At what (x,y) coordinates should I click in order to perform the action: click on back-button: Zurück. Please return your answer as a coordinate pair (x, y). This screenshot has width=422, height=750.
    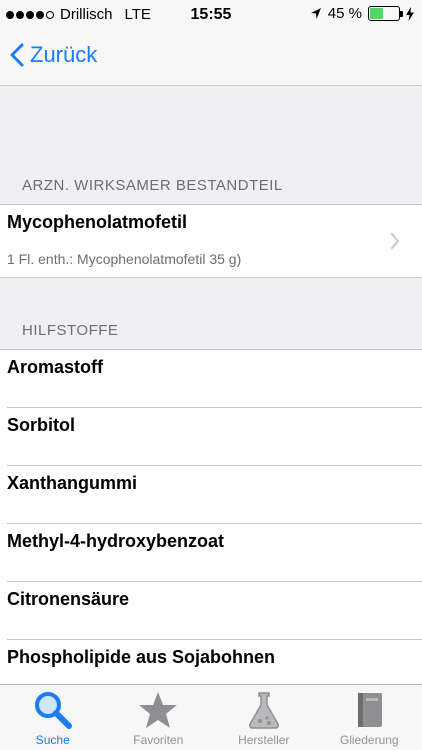
    Looking at the image, I should click on (53, 55).